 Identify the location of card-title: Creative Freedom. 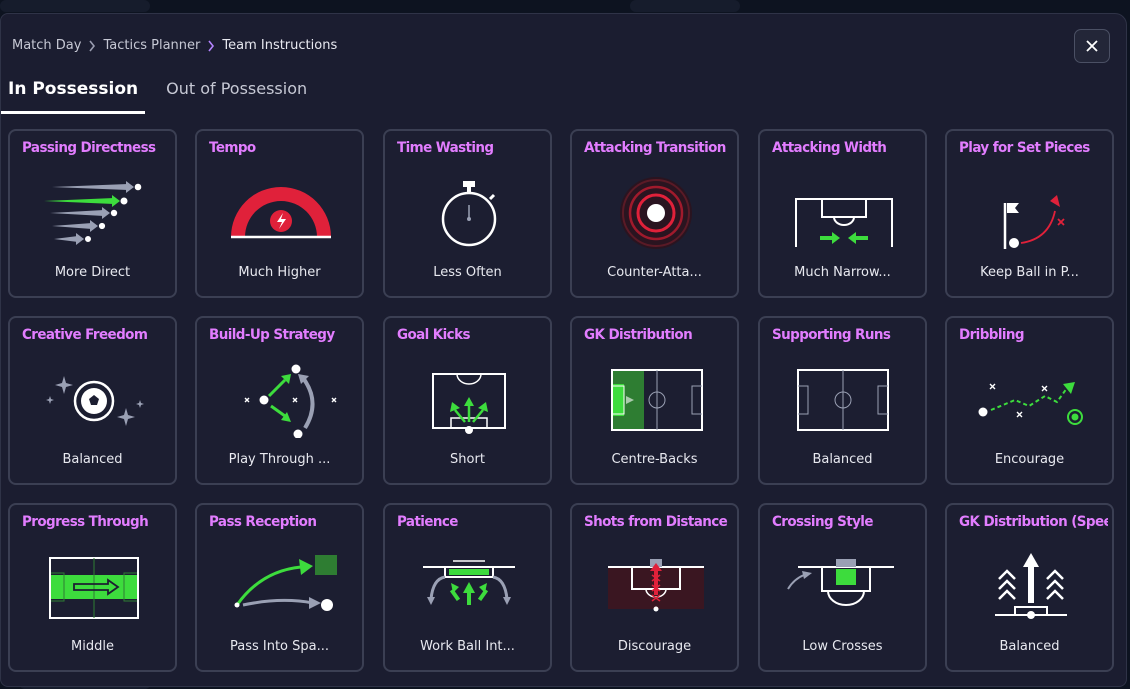
(85, 335).